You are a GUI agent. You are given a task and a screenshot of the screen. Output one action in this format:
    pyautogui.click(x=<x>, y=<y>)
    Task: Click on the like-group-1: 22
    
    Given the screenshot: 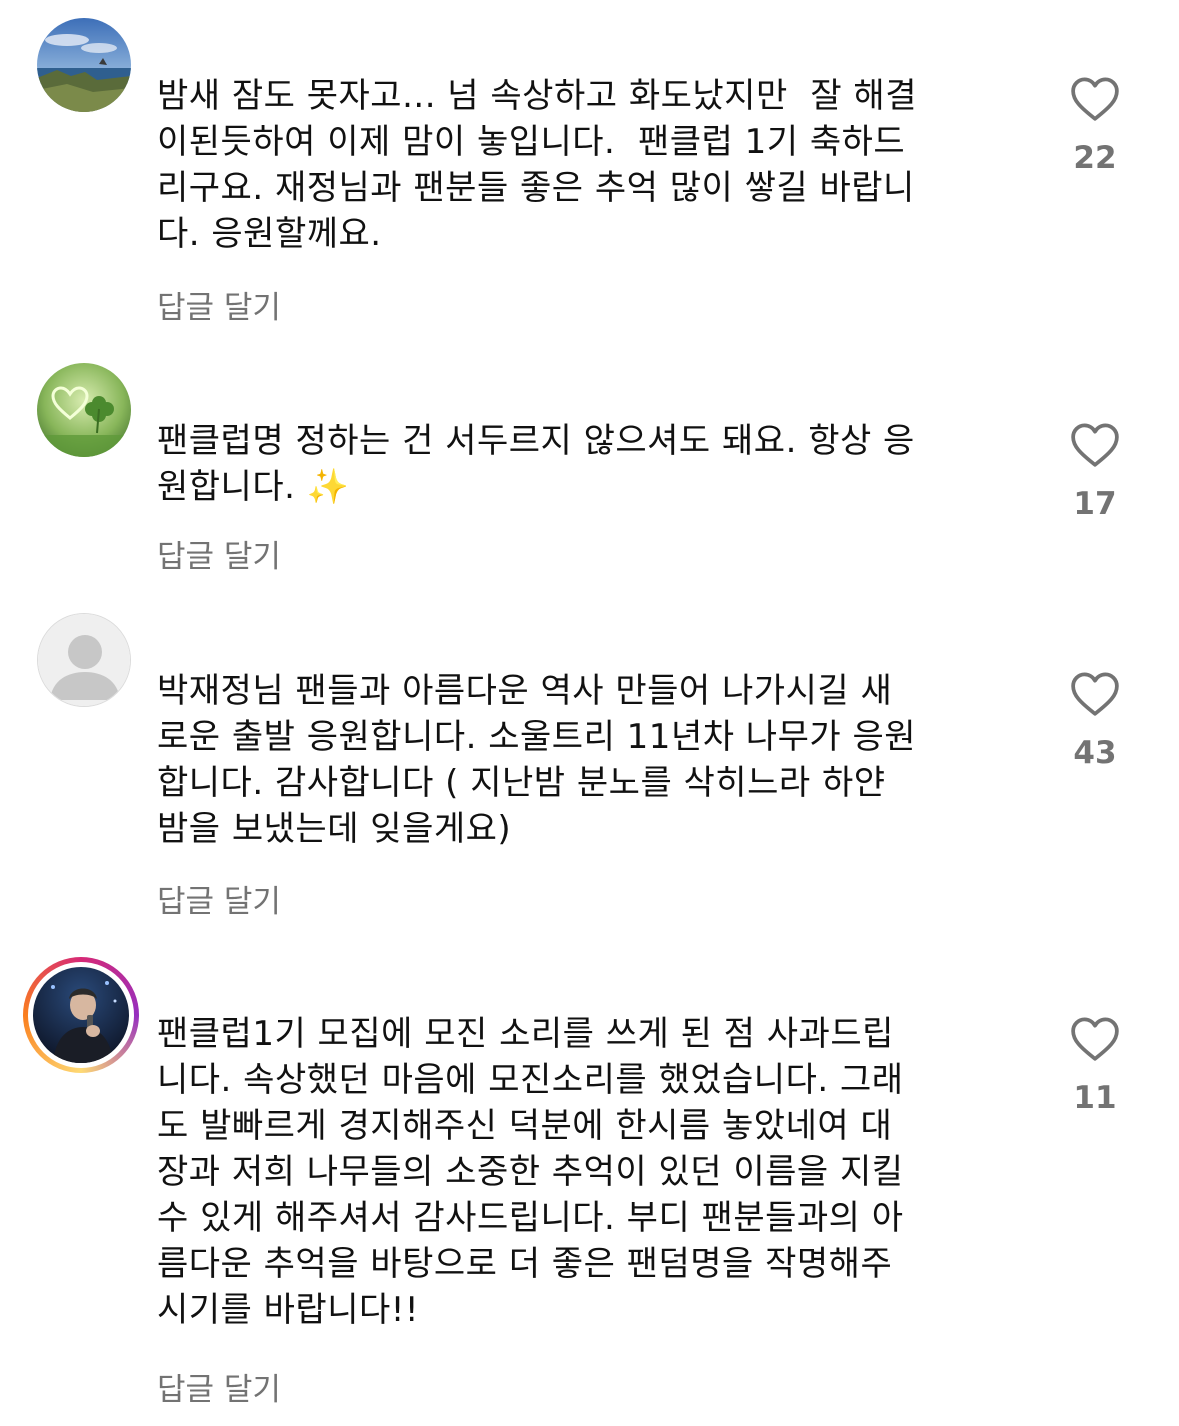 What is the action you would take?
    pyautogui.click(x=1095, y=126)
    